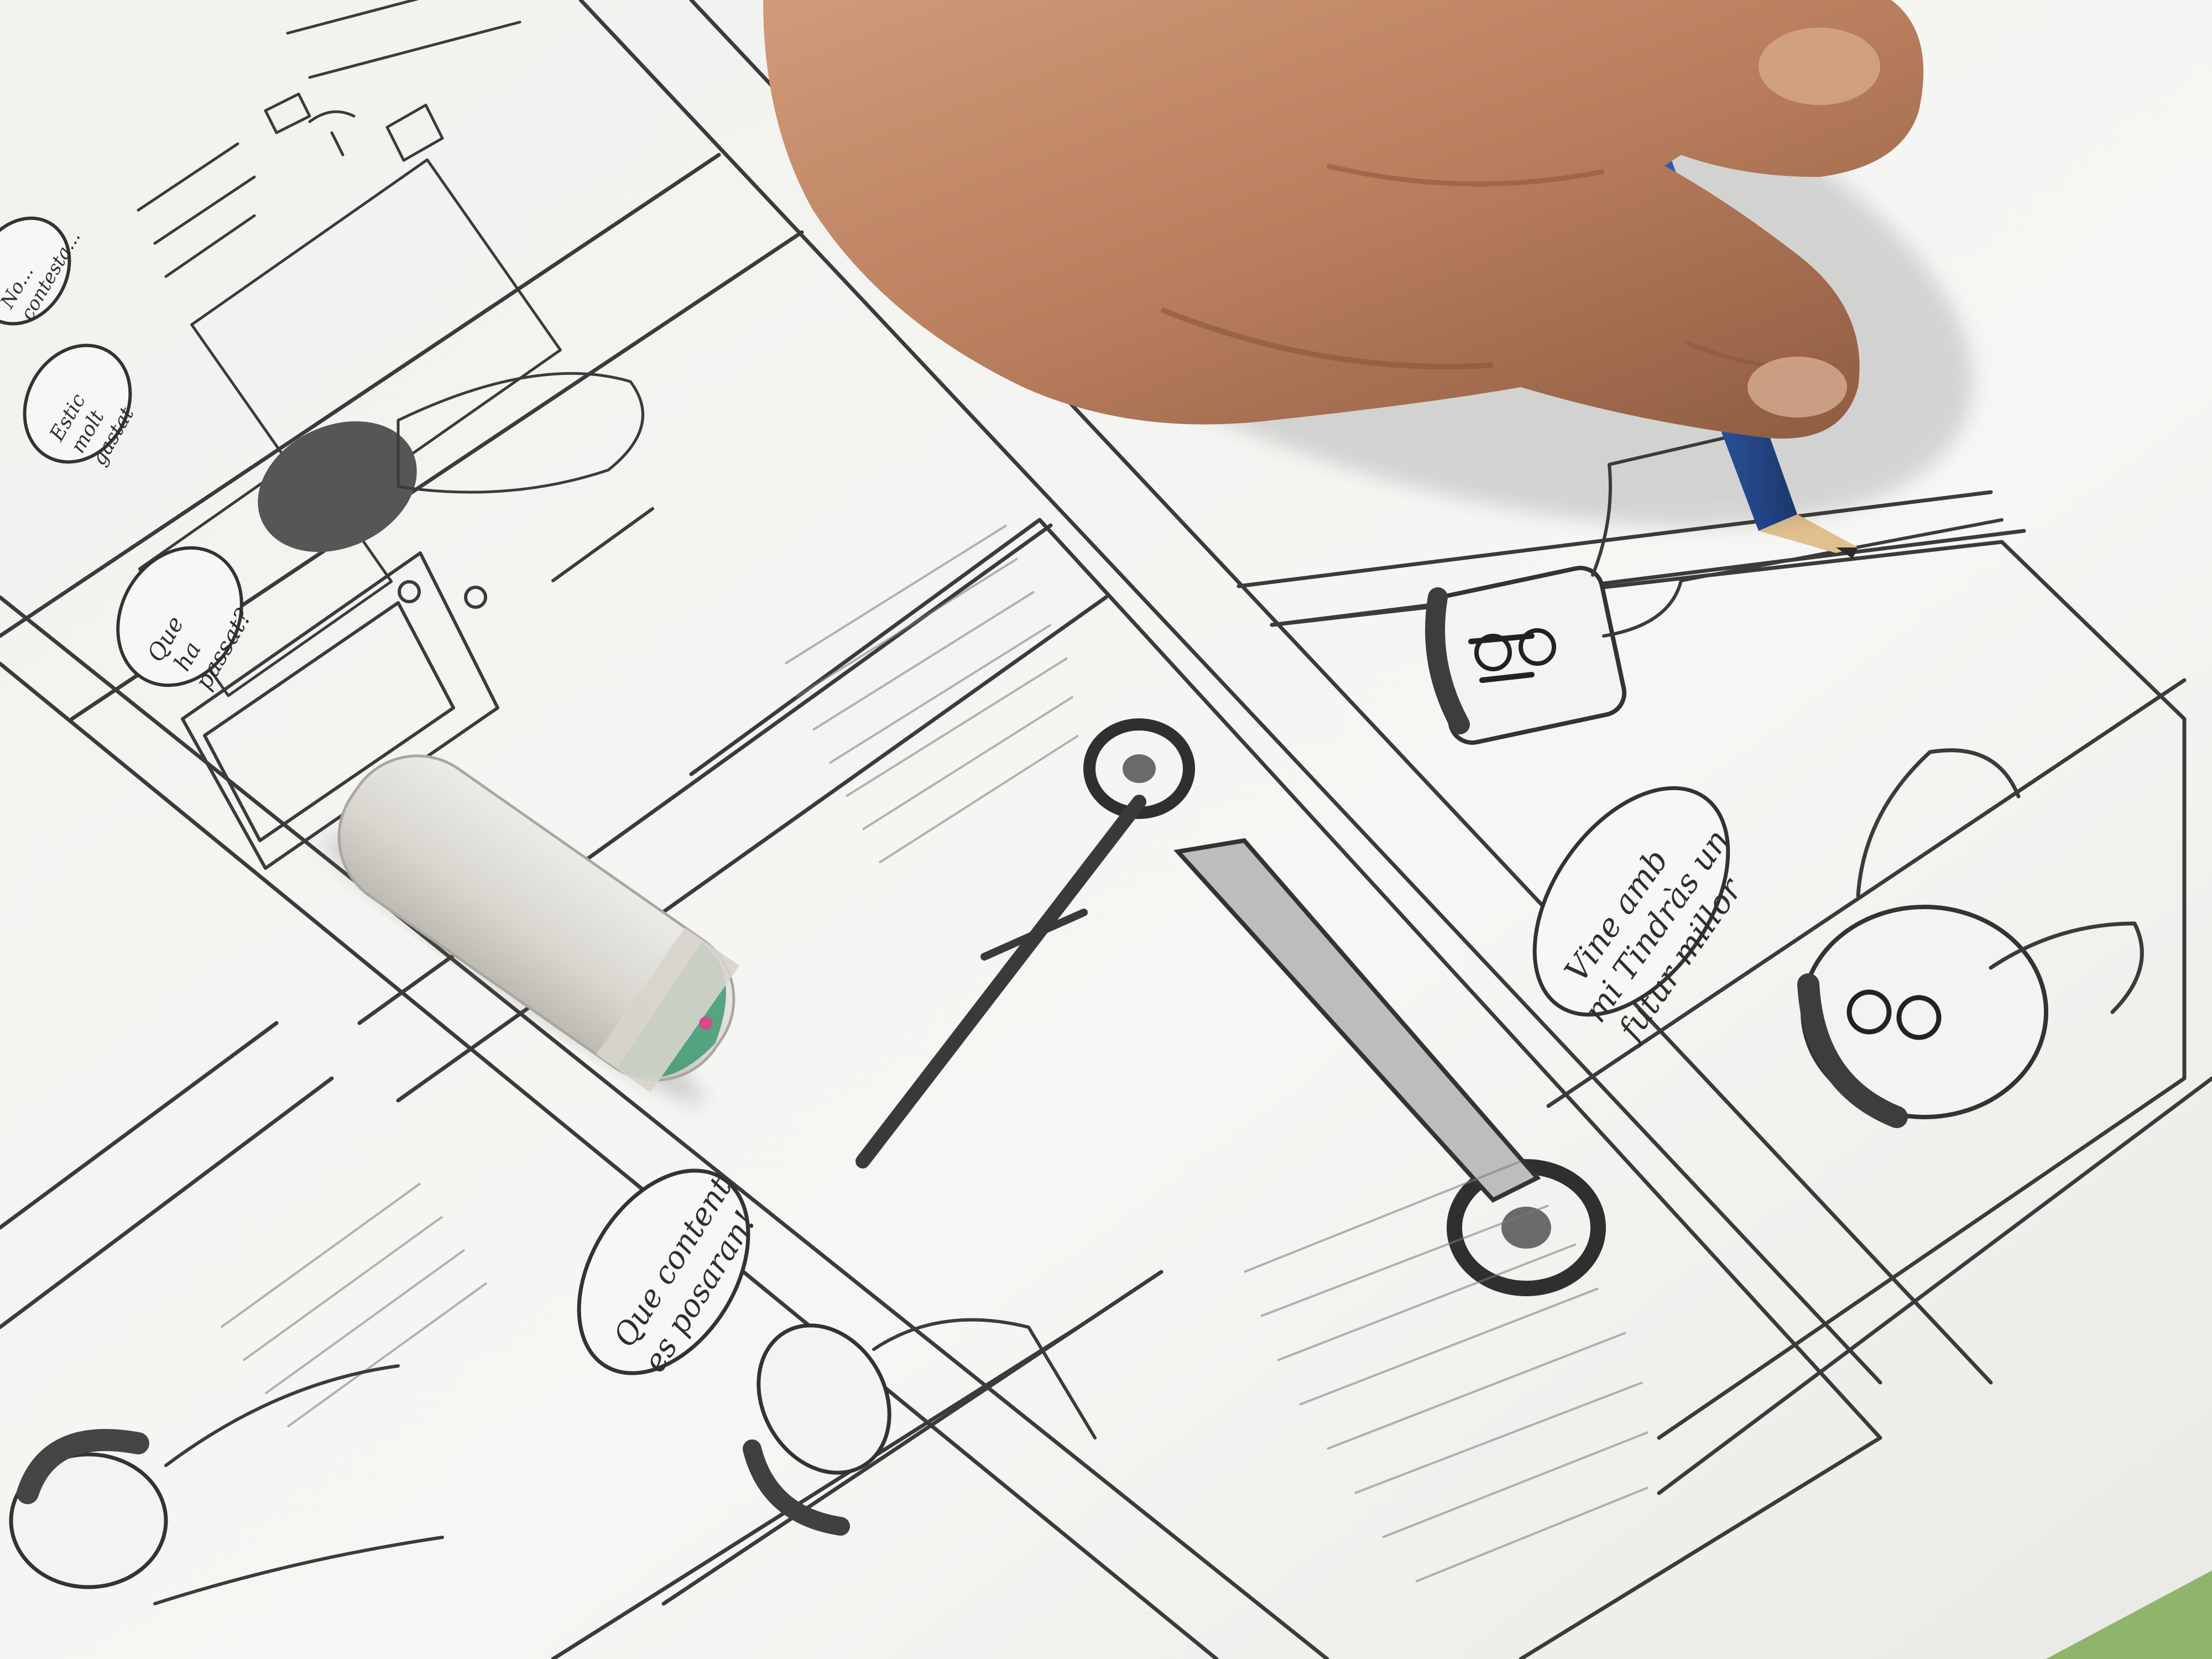 This screenshot has width=2212, height=1659. I want to click on fingernail, so click(1797, 388).